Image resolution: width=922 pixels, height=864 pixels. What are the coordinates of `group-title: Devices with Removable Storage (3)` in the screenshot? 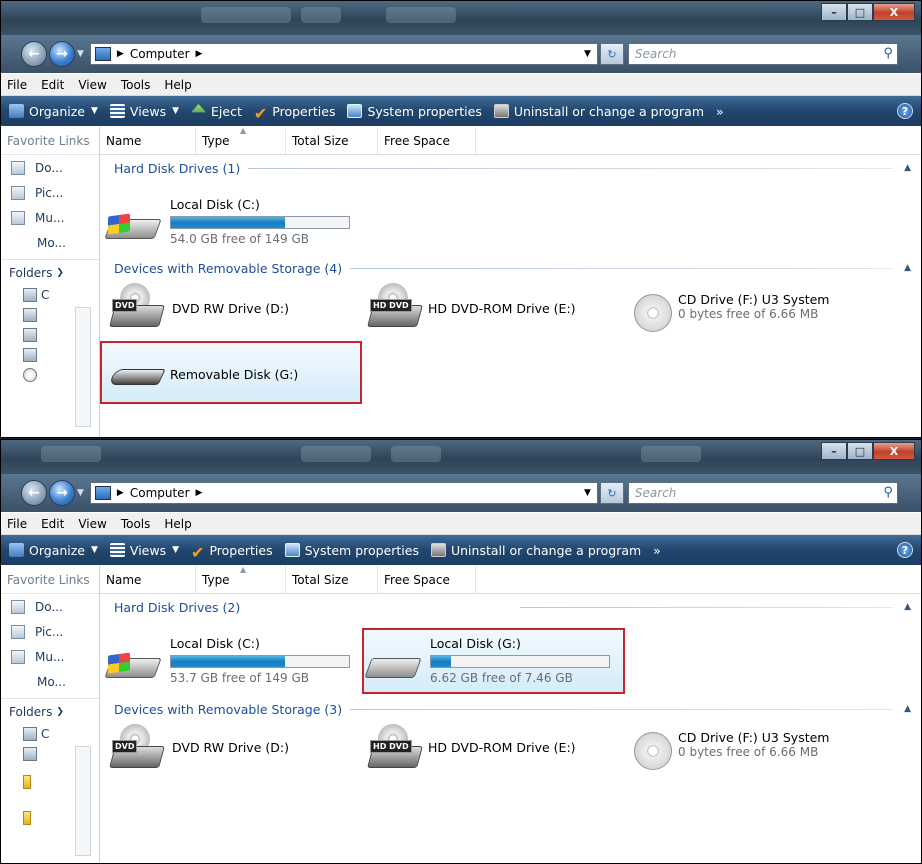 It's located at (228, 709).